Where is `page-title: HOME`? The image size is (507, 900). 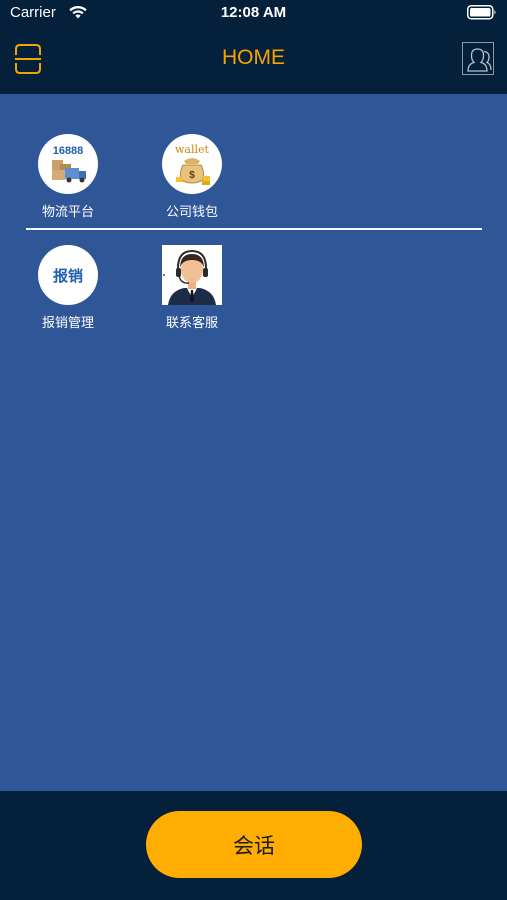 page-title: HOME is located at coordinates (253, 57).